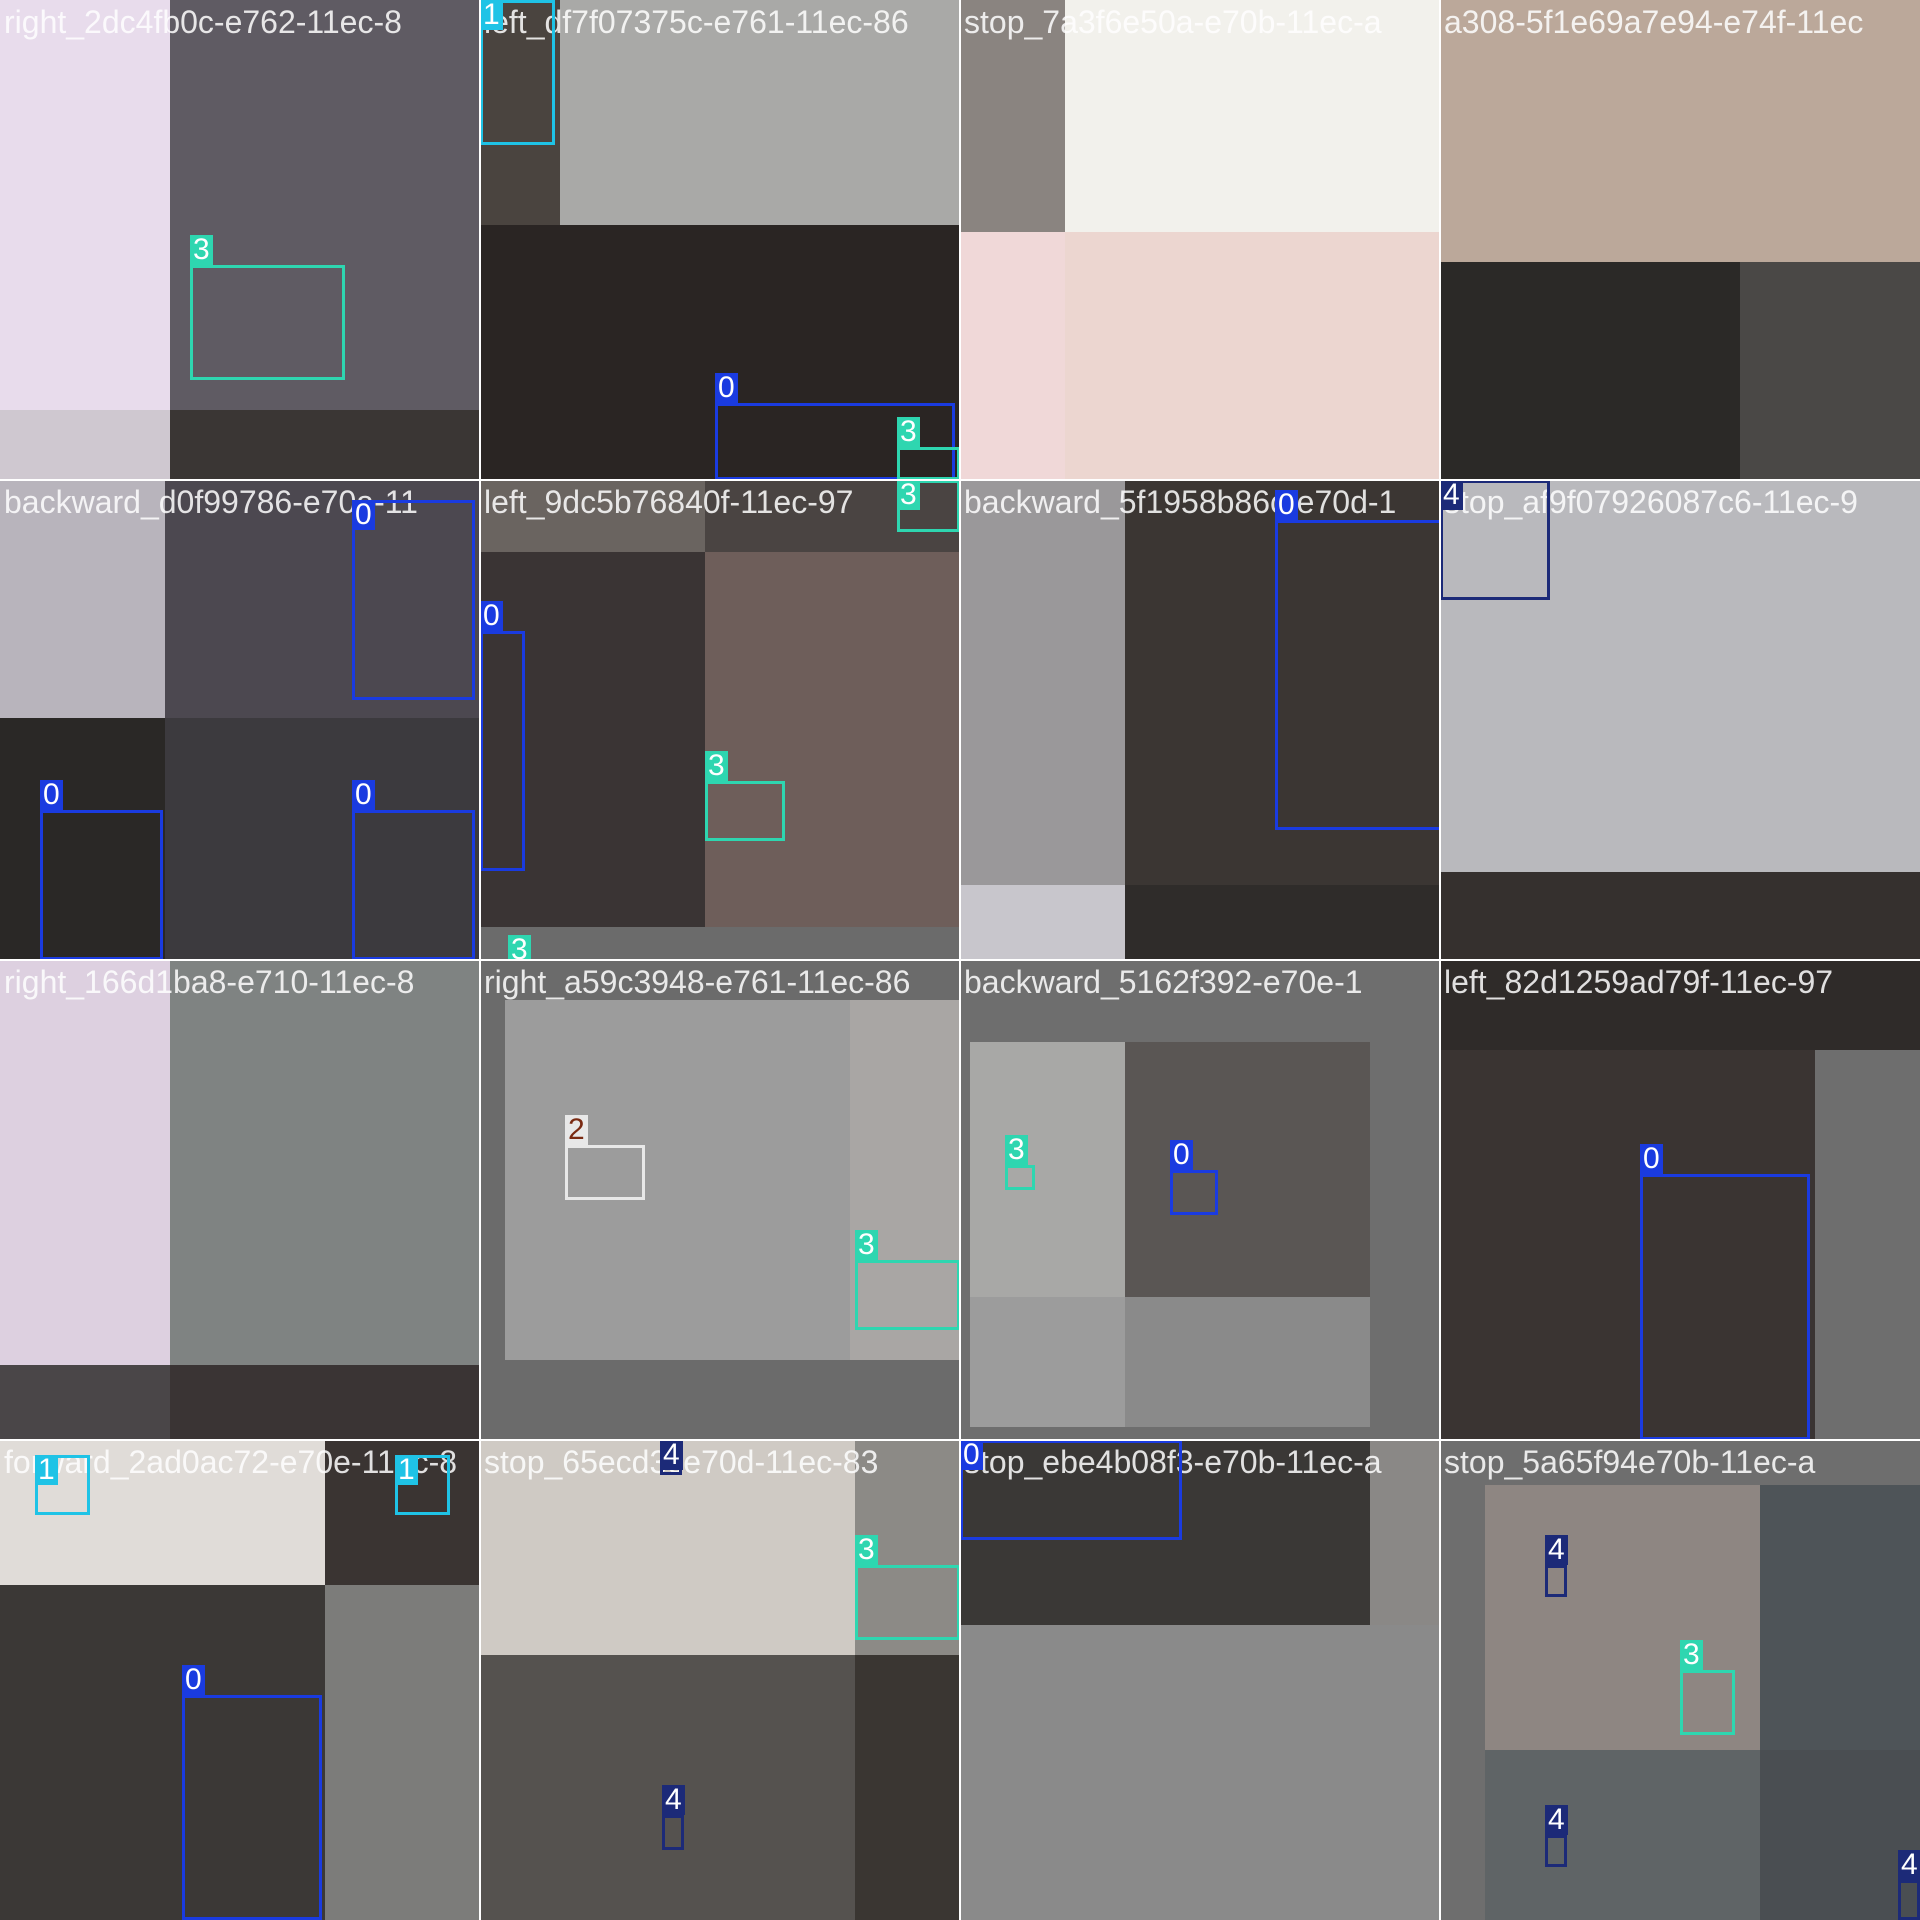  What do you see at coordinates (1680, 1200) in the screenshot?
I see `mosaic-tile: left_82d1259ad79f-11ec-97 0` at bounding box center [1680, 1200].